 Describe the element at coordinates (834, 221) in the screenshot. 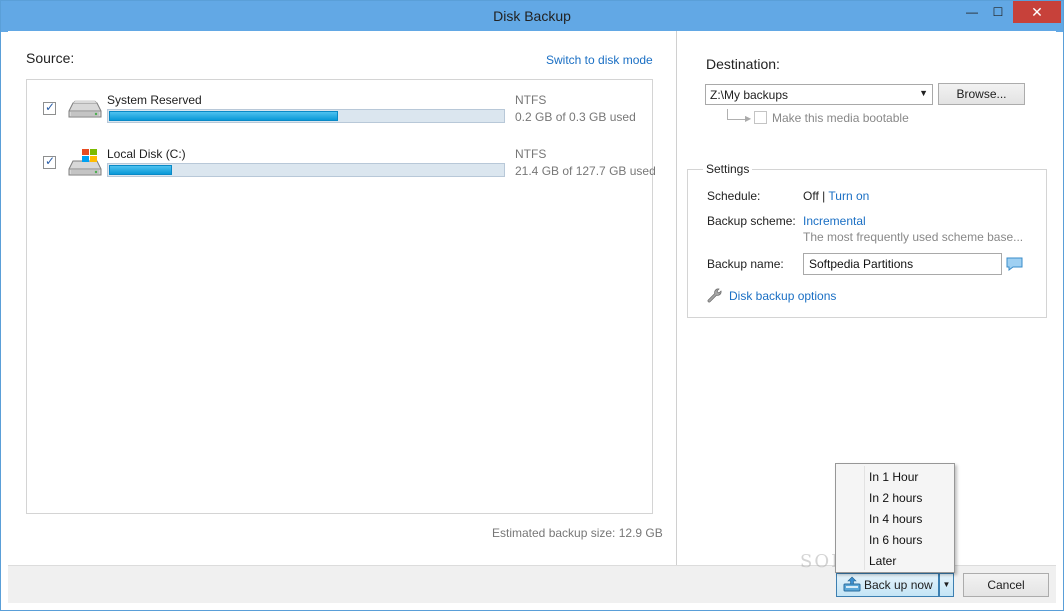

I see `backup-scheme-link: Incremental` at that location.